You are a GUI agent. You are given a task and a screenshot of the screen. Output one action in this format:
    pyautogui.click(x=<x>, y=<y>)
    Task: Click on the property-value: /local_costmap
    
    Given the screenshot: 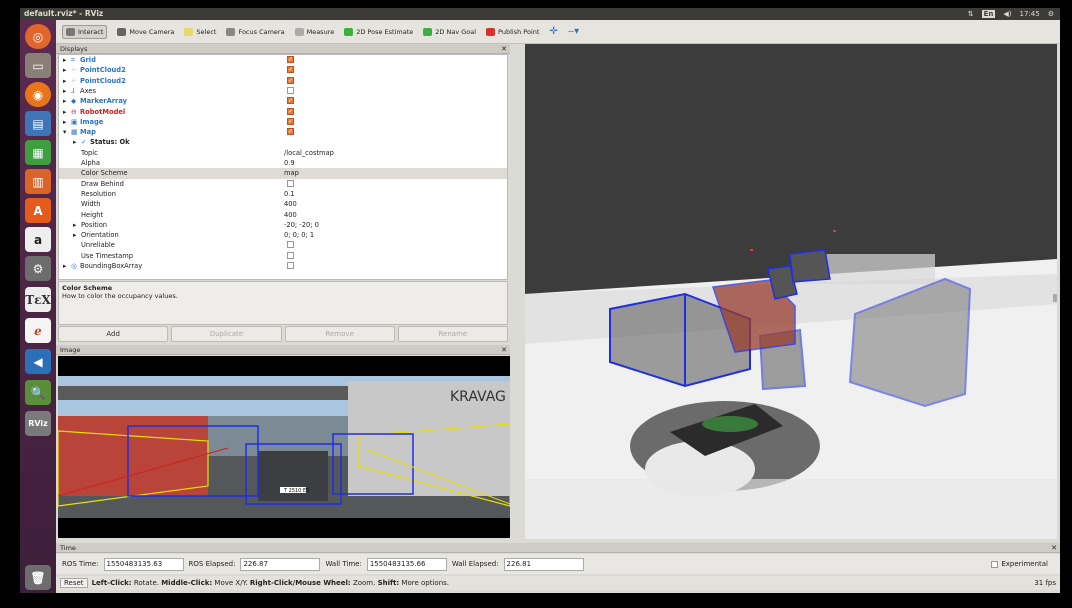 What is the action you would take?
    pyautogui.click(x=309, y=153)
    